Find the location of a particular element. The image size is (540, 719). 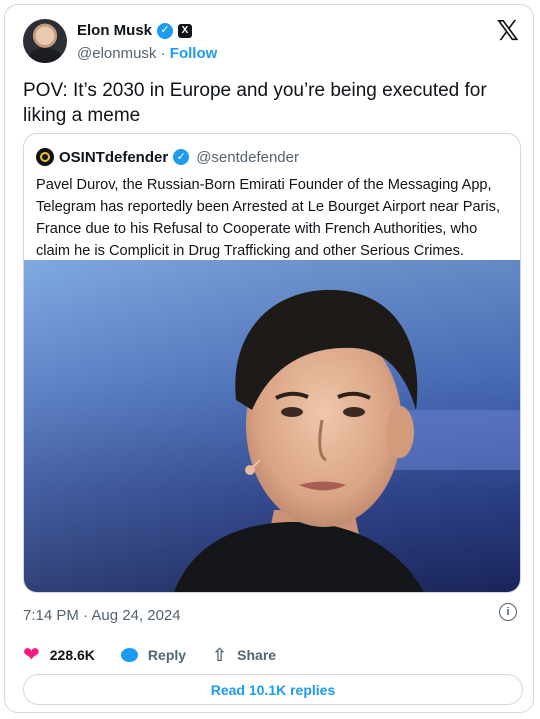

reply-button: Reply is located at coordinates (153, 655).